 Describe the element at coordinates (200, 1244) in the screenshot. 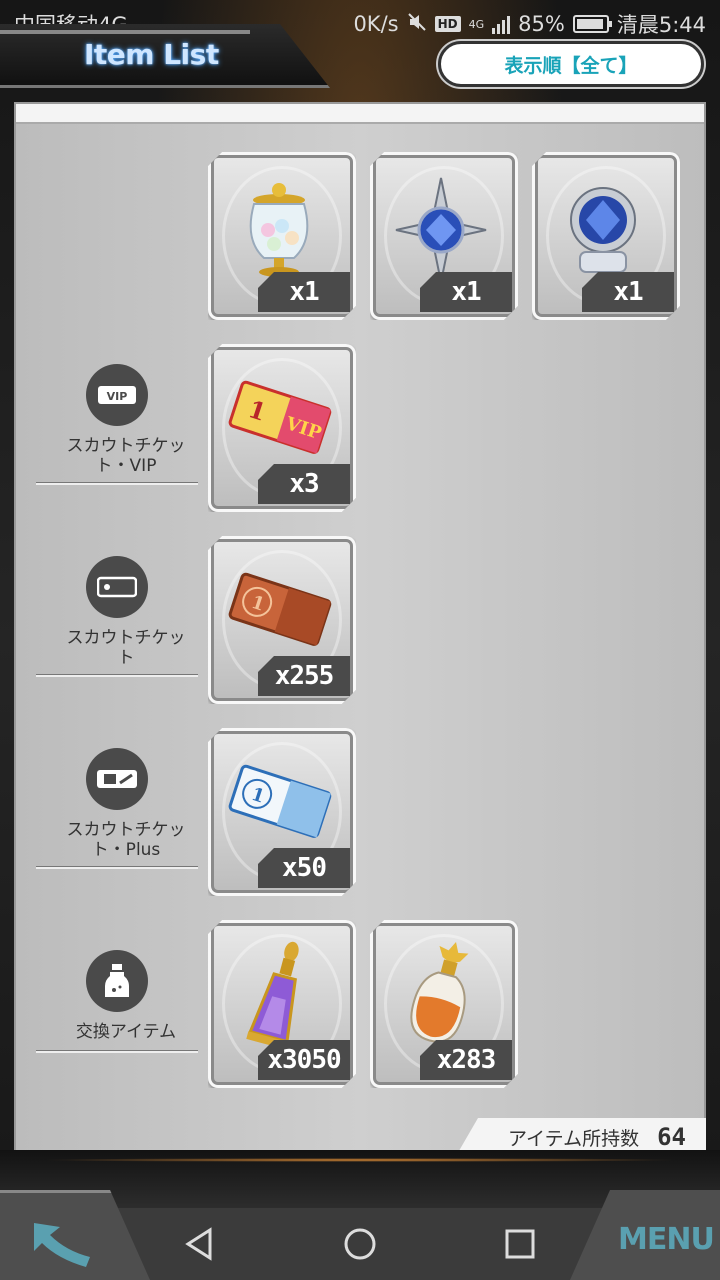

I see `nav-back-icon` at that location.